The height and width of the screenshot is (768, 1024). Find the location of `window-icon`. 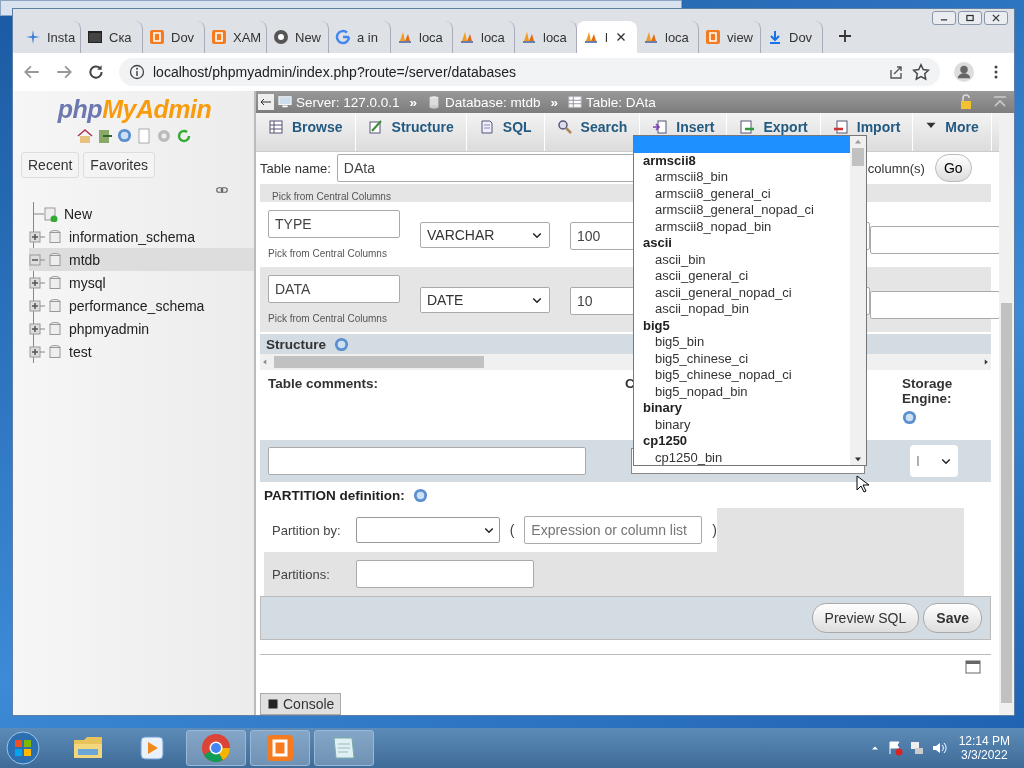

window-icon is located at coordinates (973, 667).